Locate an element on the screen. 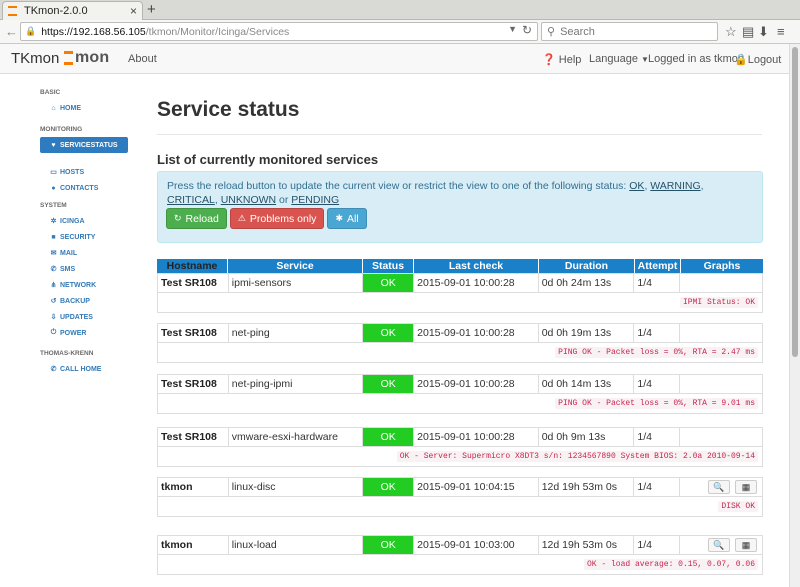  sidebar-item-call-home: ✆ CALL HOME is located at coordinates (84, 369).